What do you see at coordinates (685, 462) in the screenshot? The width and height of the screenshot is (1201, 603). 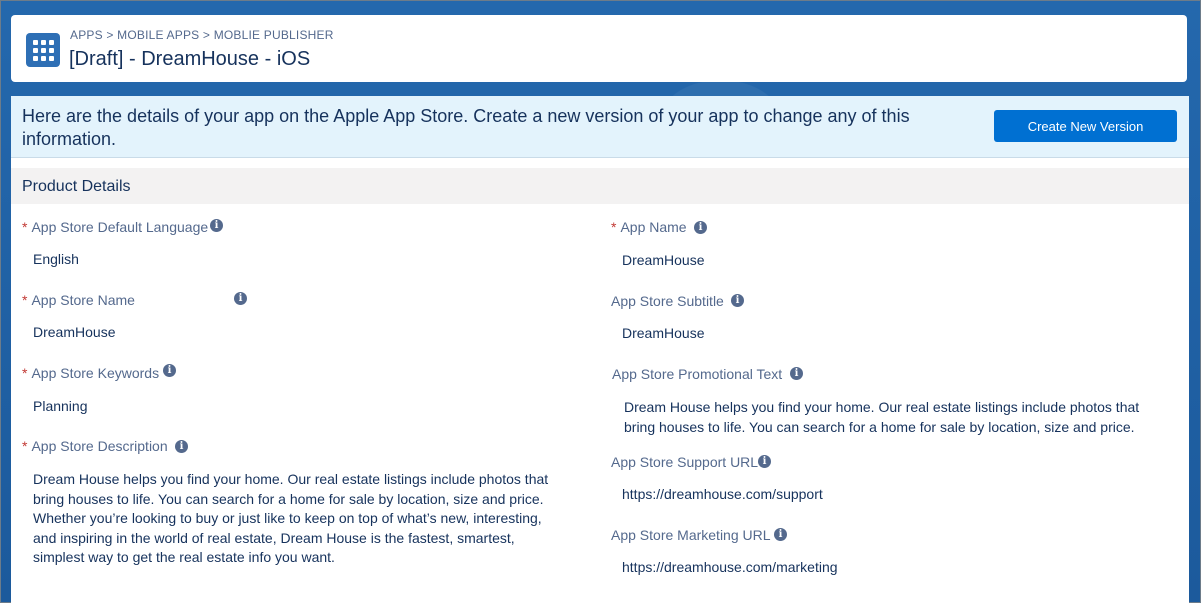 I see `support-url-label: App Store Support URL` at bounding box center [685, 462].